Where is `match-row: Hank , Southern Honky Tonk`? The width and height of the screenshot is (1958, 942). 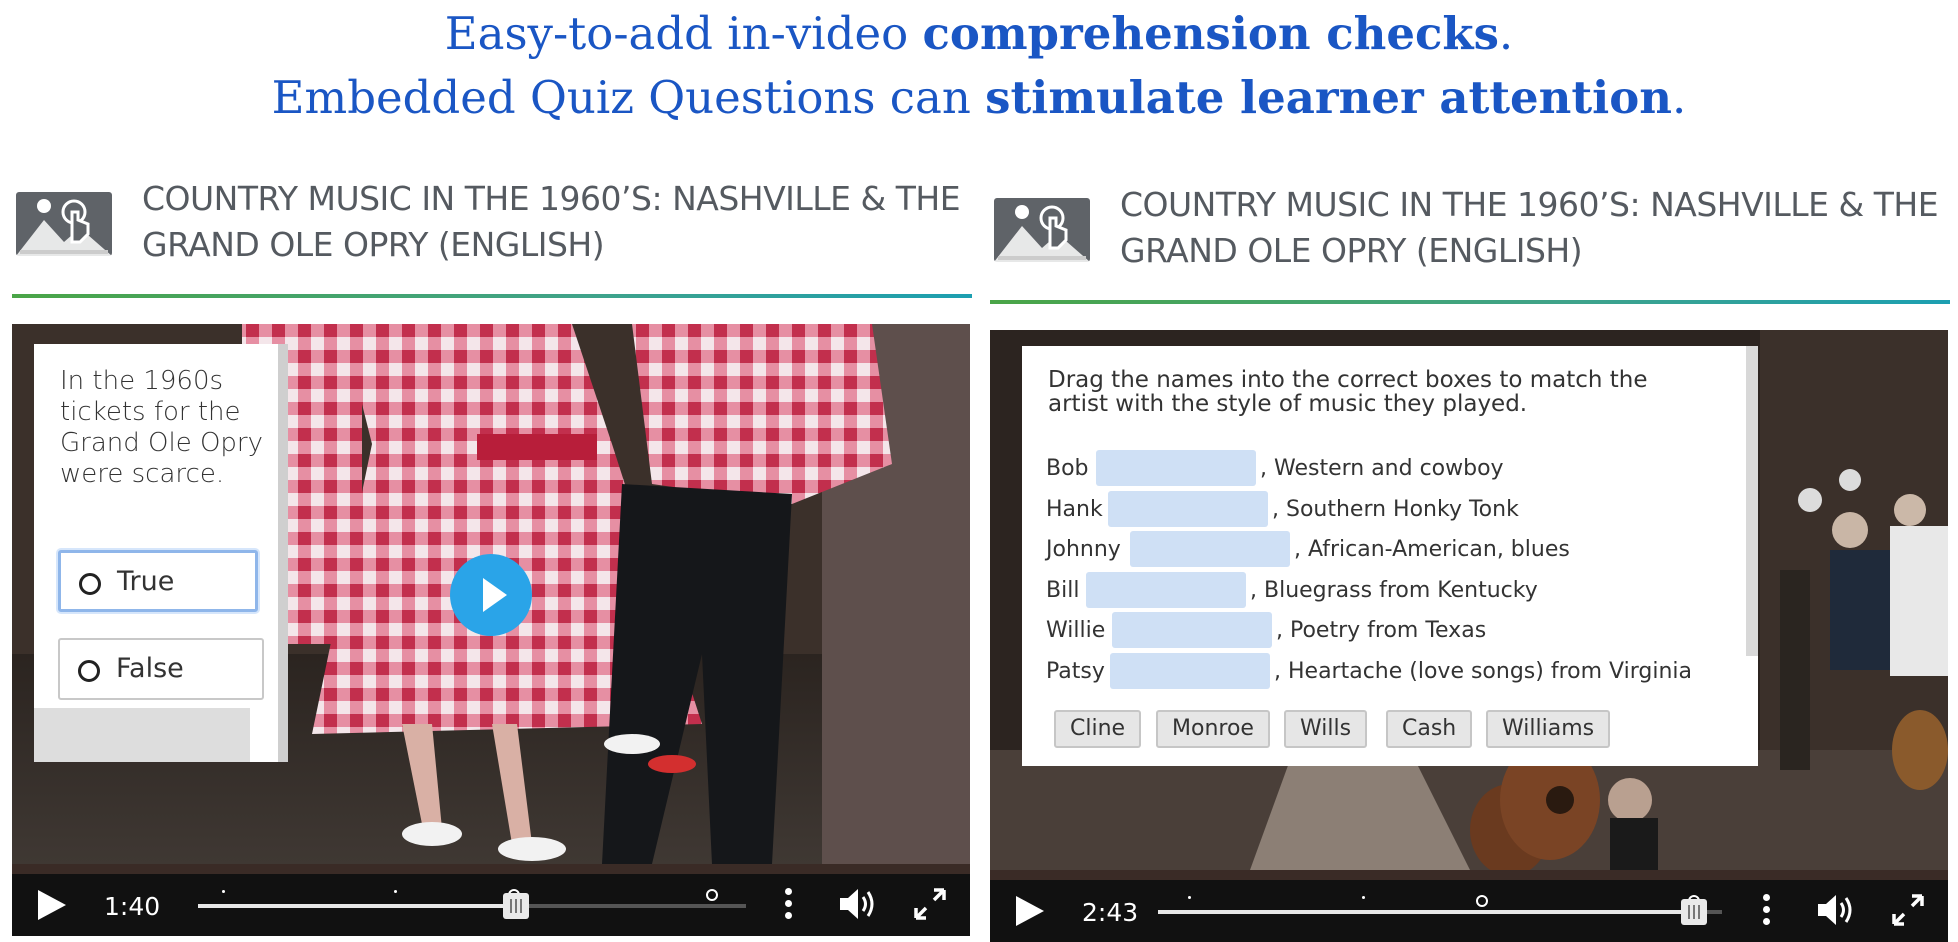 match-row: Hank , Southern Honky Tonk is located at coordinates (1396, 509).